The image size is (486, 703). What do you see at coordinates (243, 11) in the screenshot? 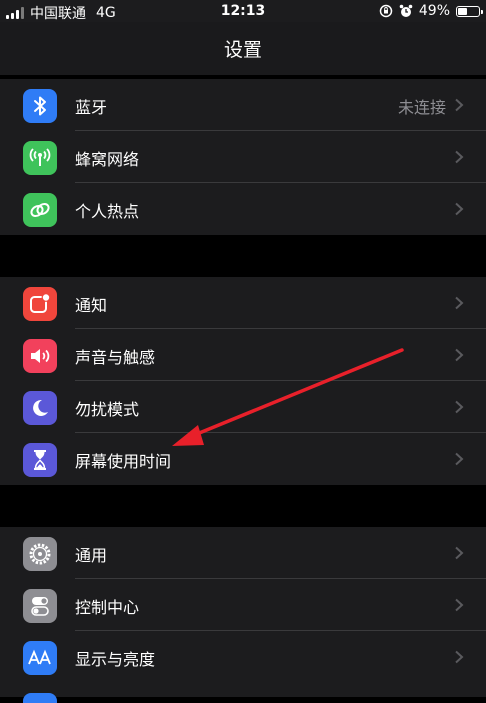
I see `status-bar: 中国联通 4G 12:13 49%` at bounding box center [243, 11].